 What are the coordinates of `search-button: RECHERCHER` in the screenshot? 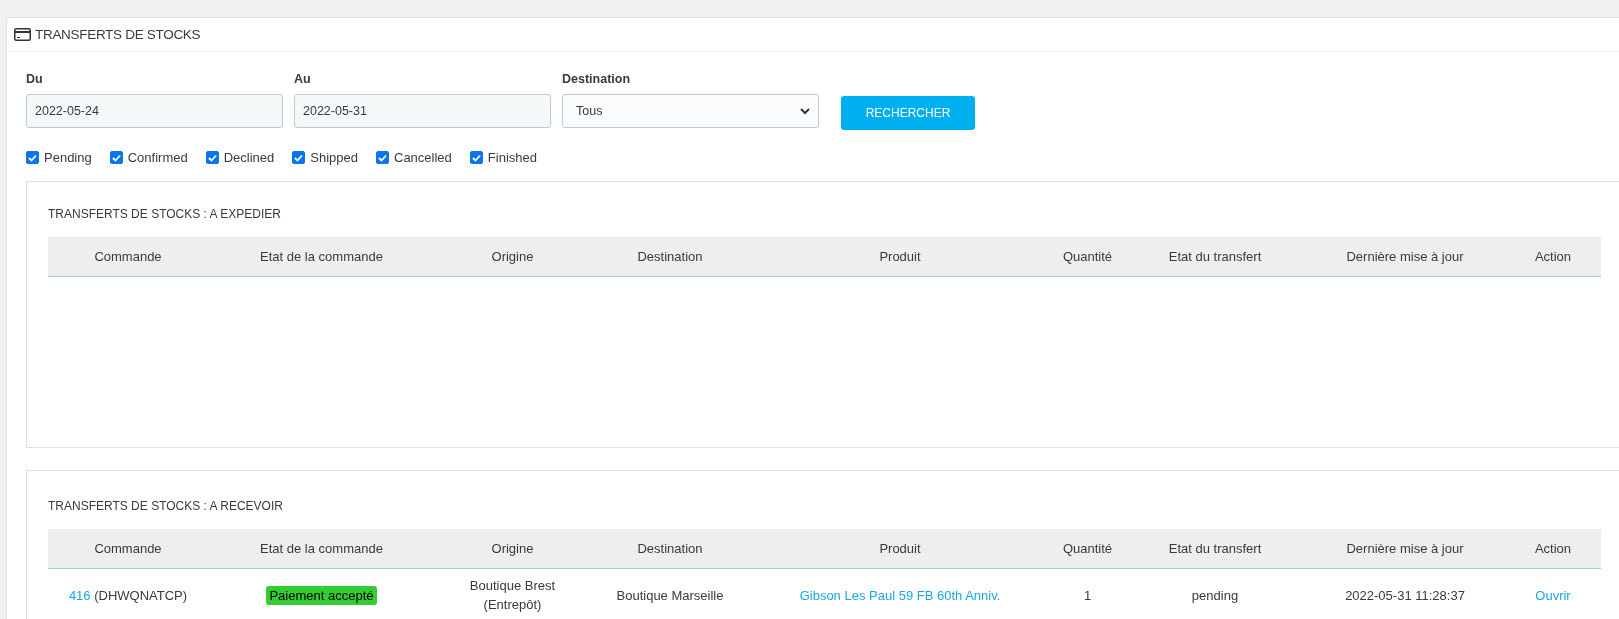 It's located at (908, 113).